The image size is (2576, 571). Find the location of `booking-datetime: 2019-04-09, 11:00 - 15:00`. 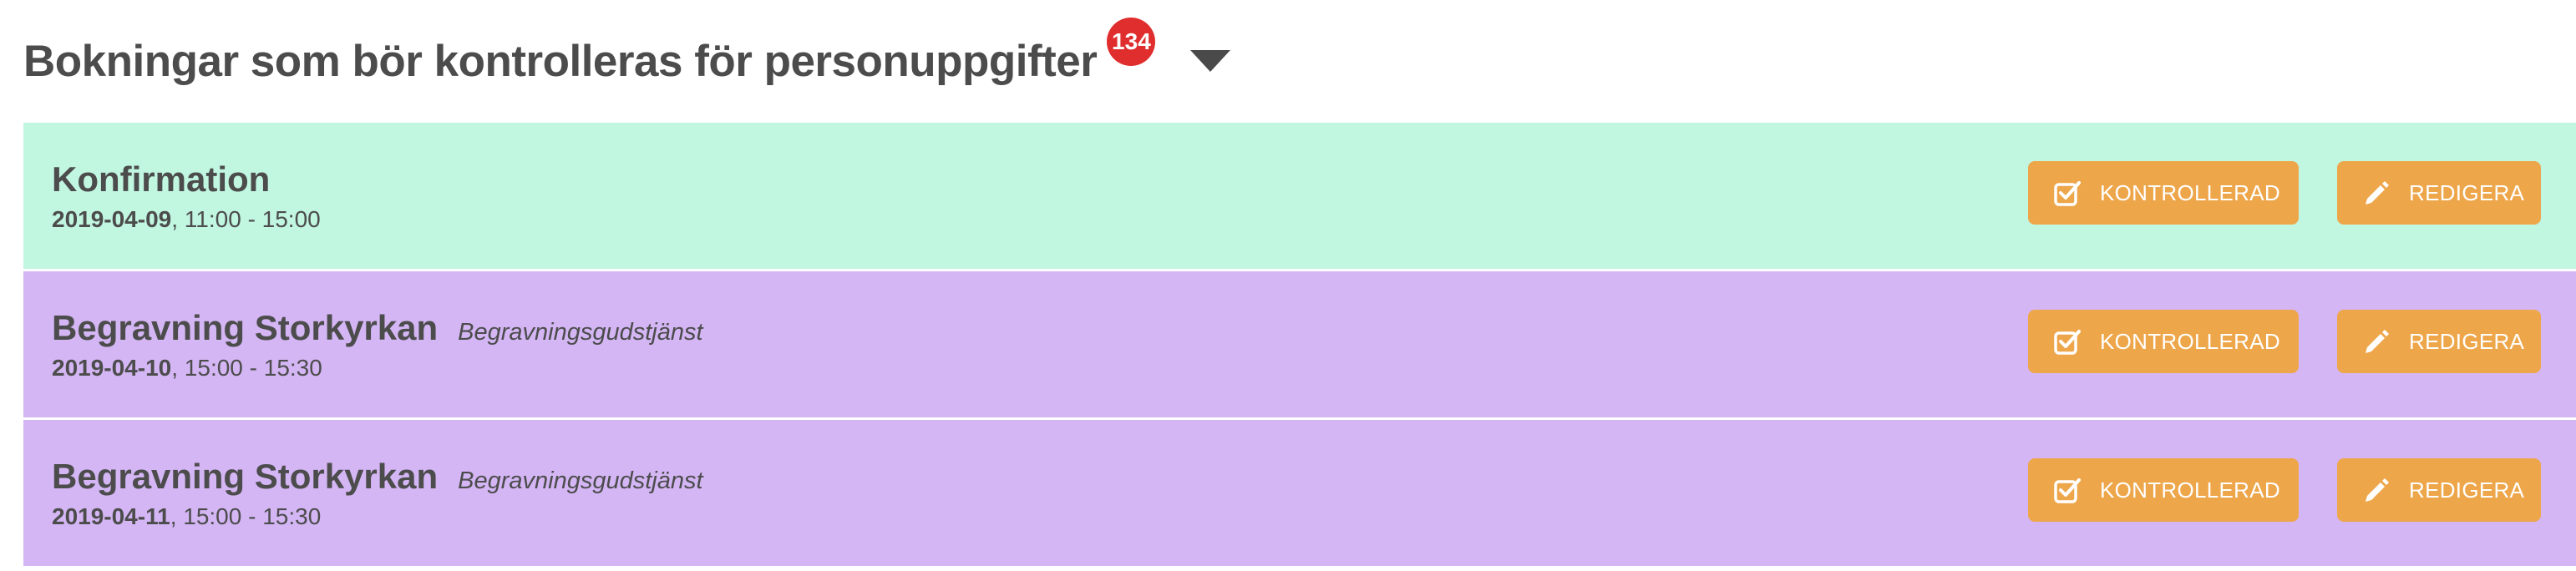

booking-datetime: 2019-04-09, 11:00 - 15:00 is located at coordinates (186, 219).